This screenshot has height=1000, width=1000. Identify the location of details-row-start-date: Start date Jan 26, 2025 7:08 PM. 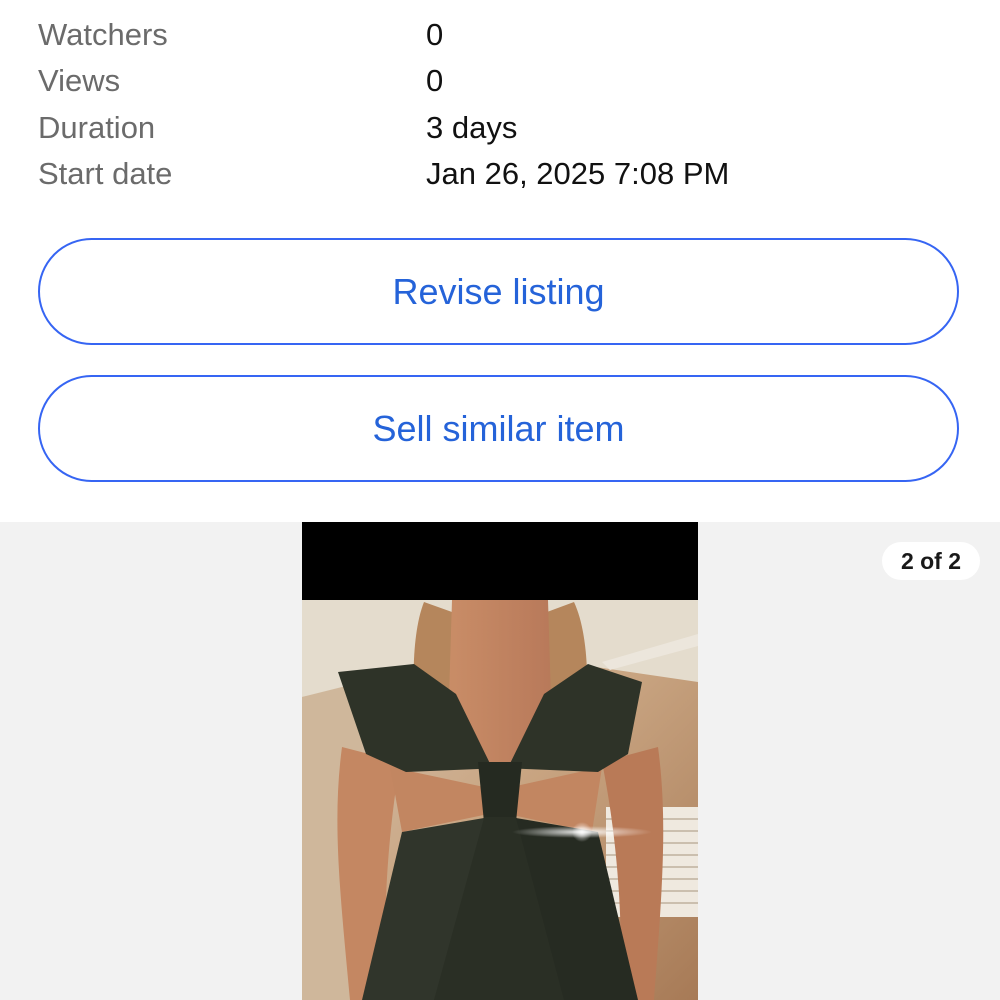
(500, 174).